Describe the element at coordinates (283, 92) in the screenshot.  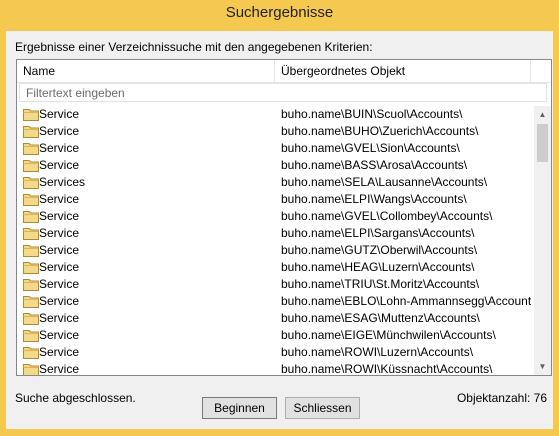
I see `filter-input` at that location.